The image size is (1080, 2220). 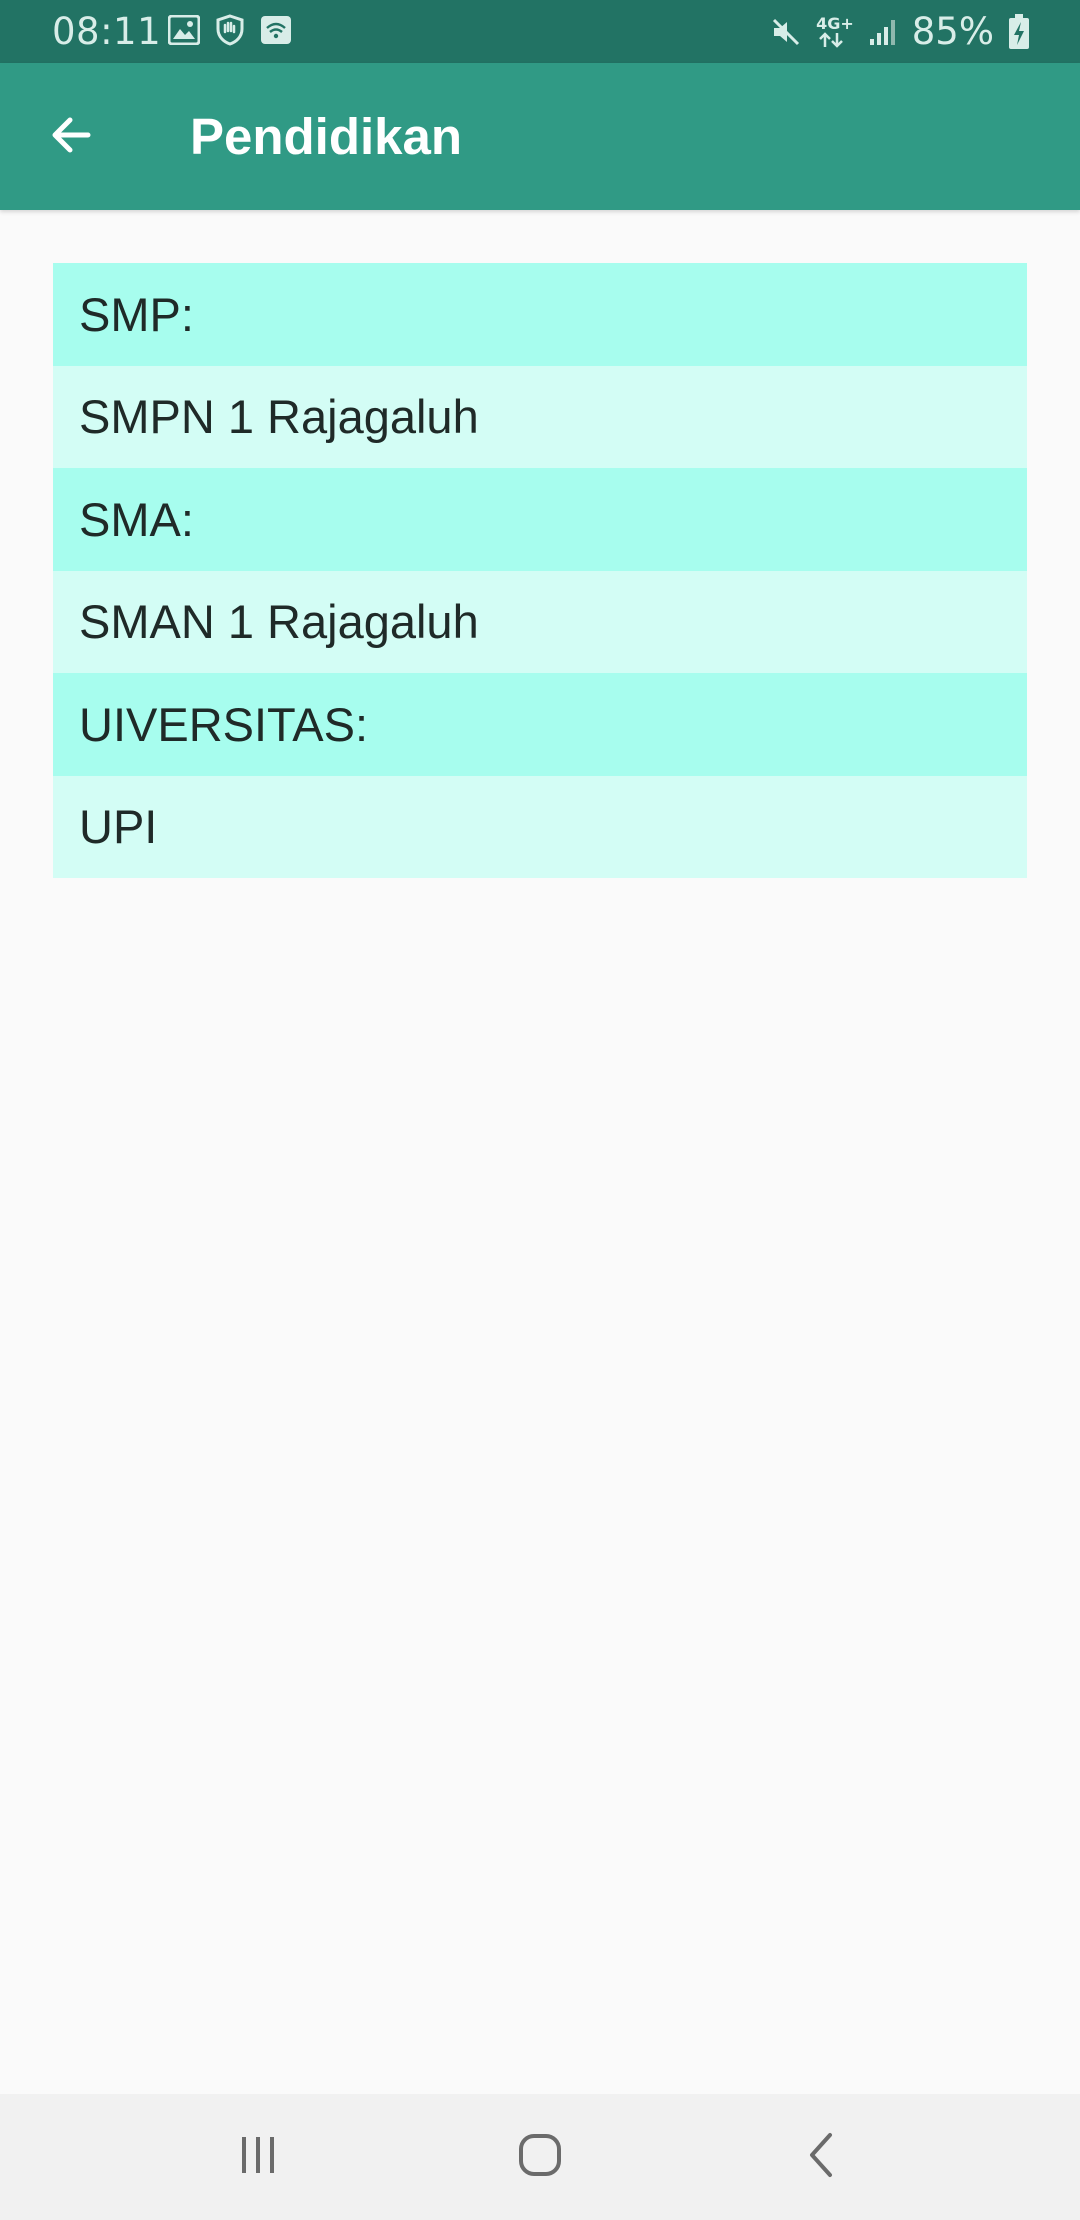 I want to click on sma-value: SMAN 1 Rajagaluh, so click(x=540, y=621).